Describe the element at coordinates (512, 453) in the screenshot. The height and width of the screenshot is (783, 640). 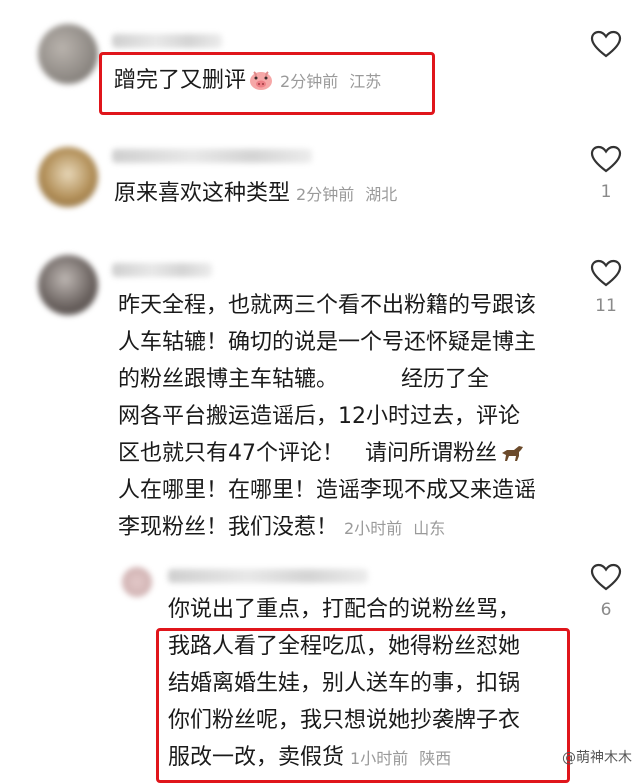
I see `horse-emoji-icon` at that location.